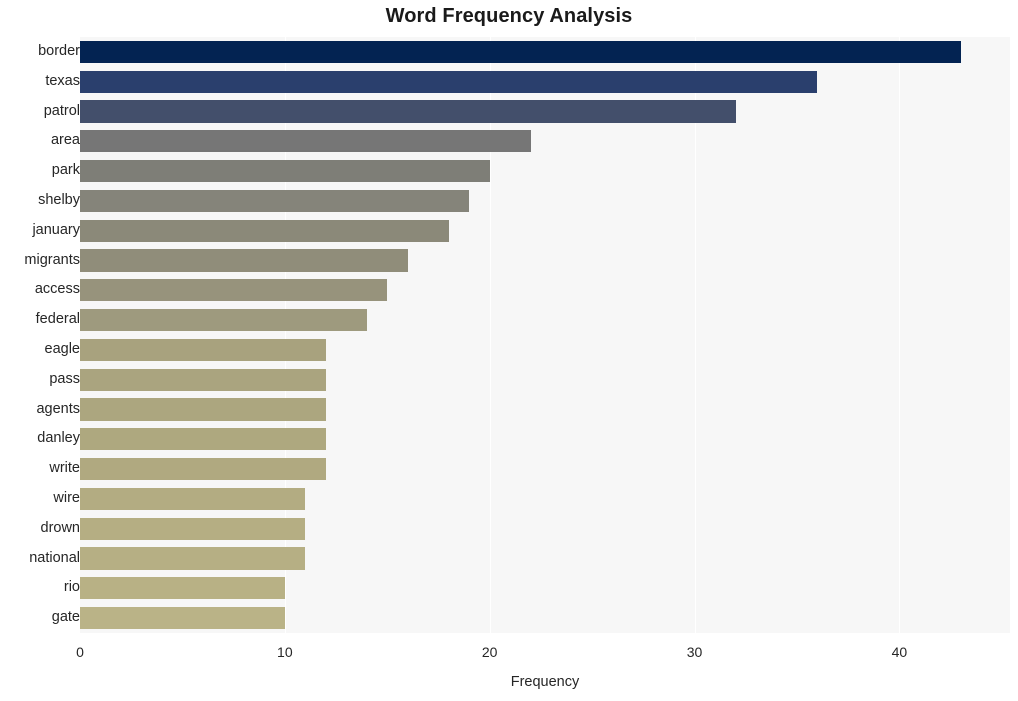  What do you see at coordinates (52, 259) in the screenshot?
I see `y-tick-label: migrants` at bounding box center [52, 259].